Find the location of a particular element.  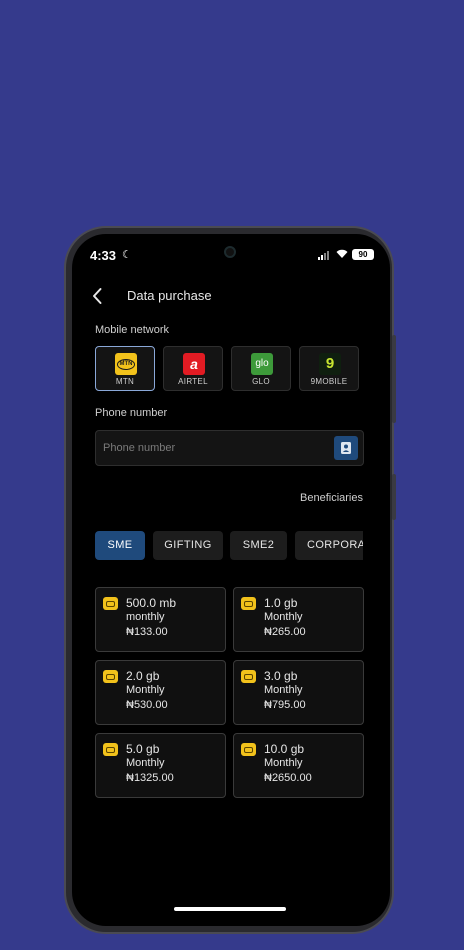

phone-number-input is located at coordinates (213, 448).